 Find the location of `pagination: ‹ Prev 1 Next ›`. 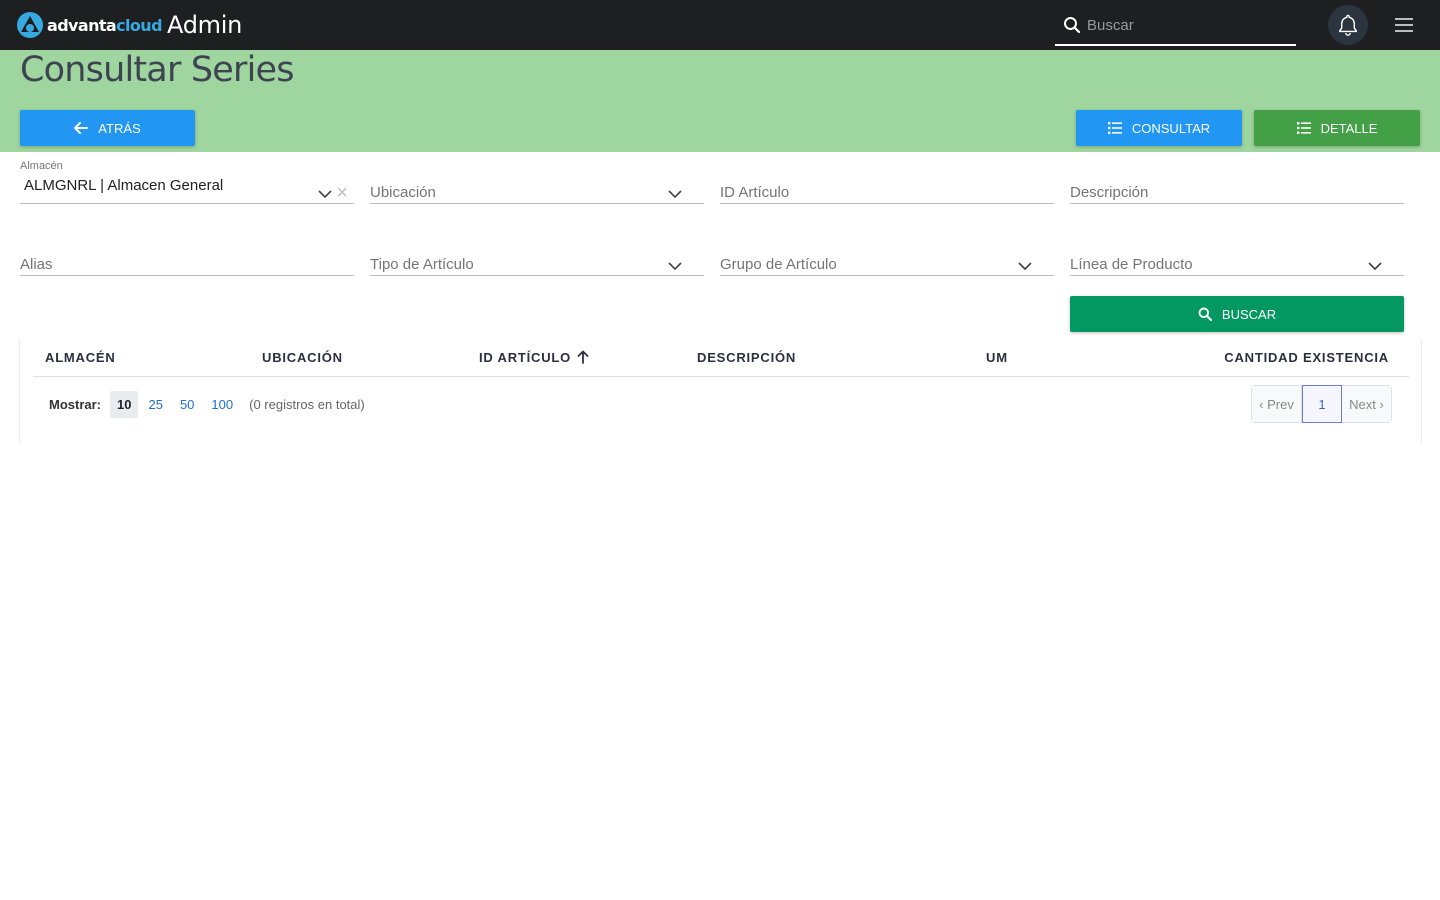

pagination: ‹ Prev 1 Next › is located at coordinates (1321, 404).